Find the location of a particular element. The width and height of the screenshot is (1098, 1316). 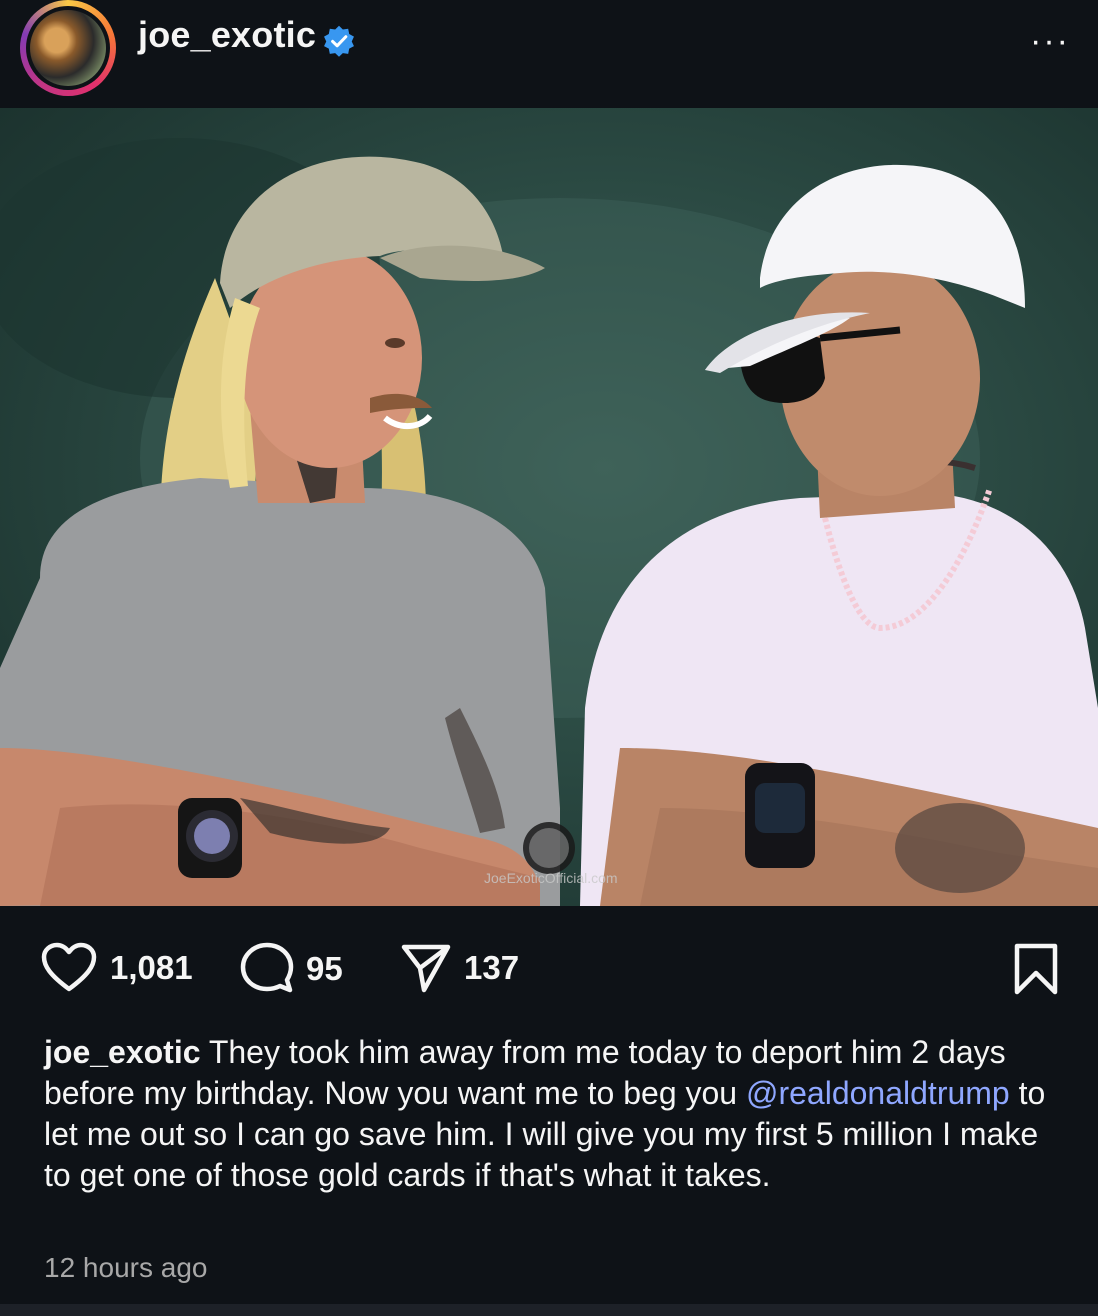

verified-badge-icon is located at coordinates (339, 41).